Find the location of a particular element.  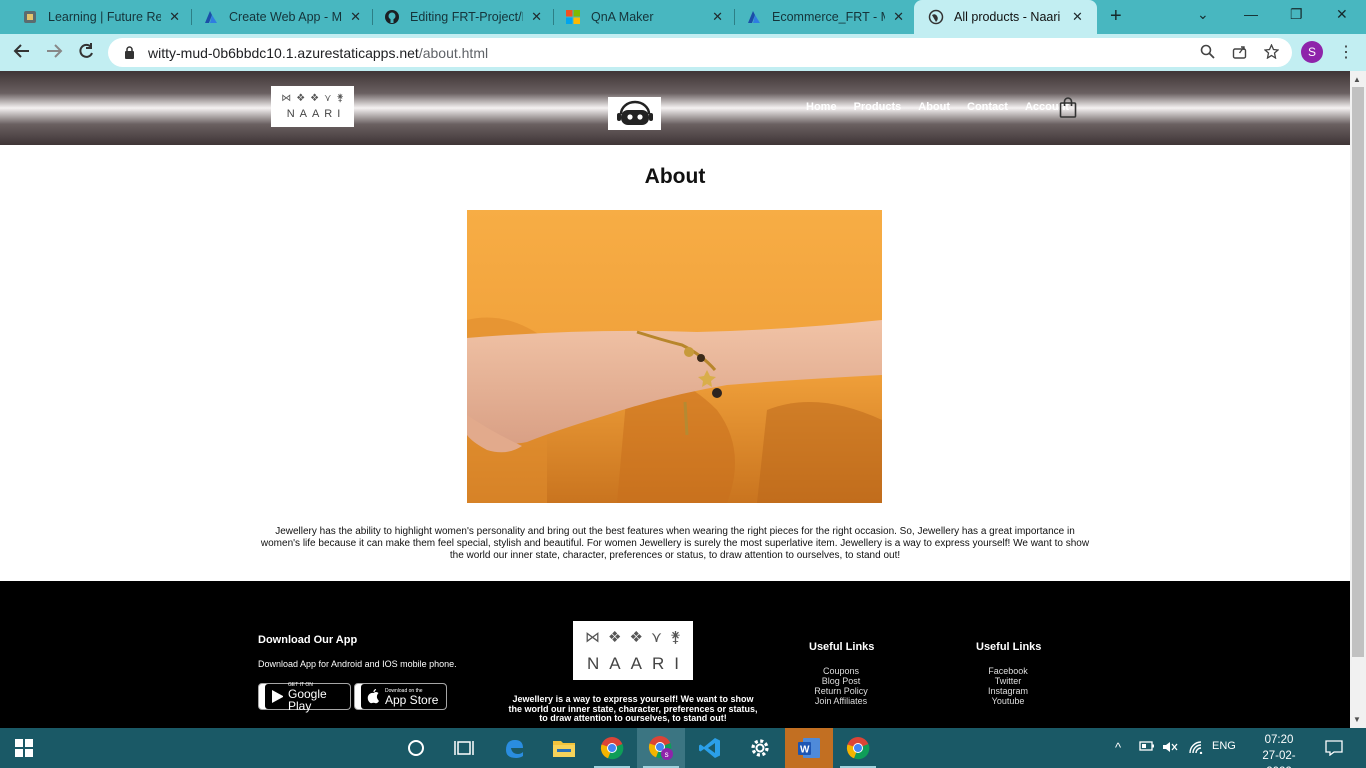

bookmark-star-icon is located at coordinates (1271, 52).